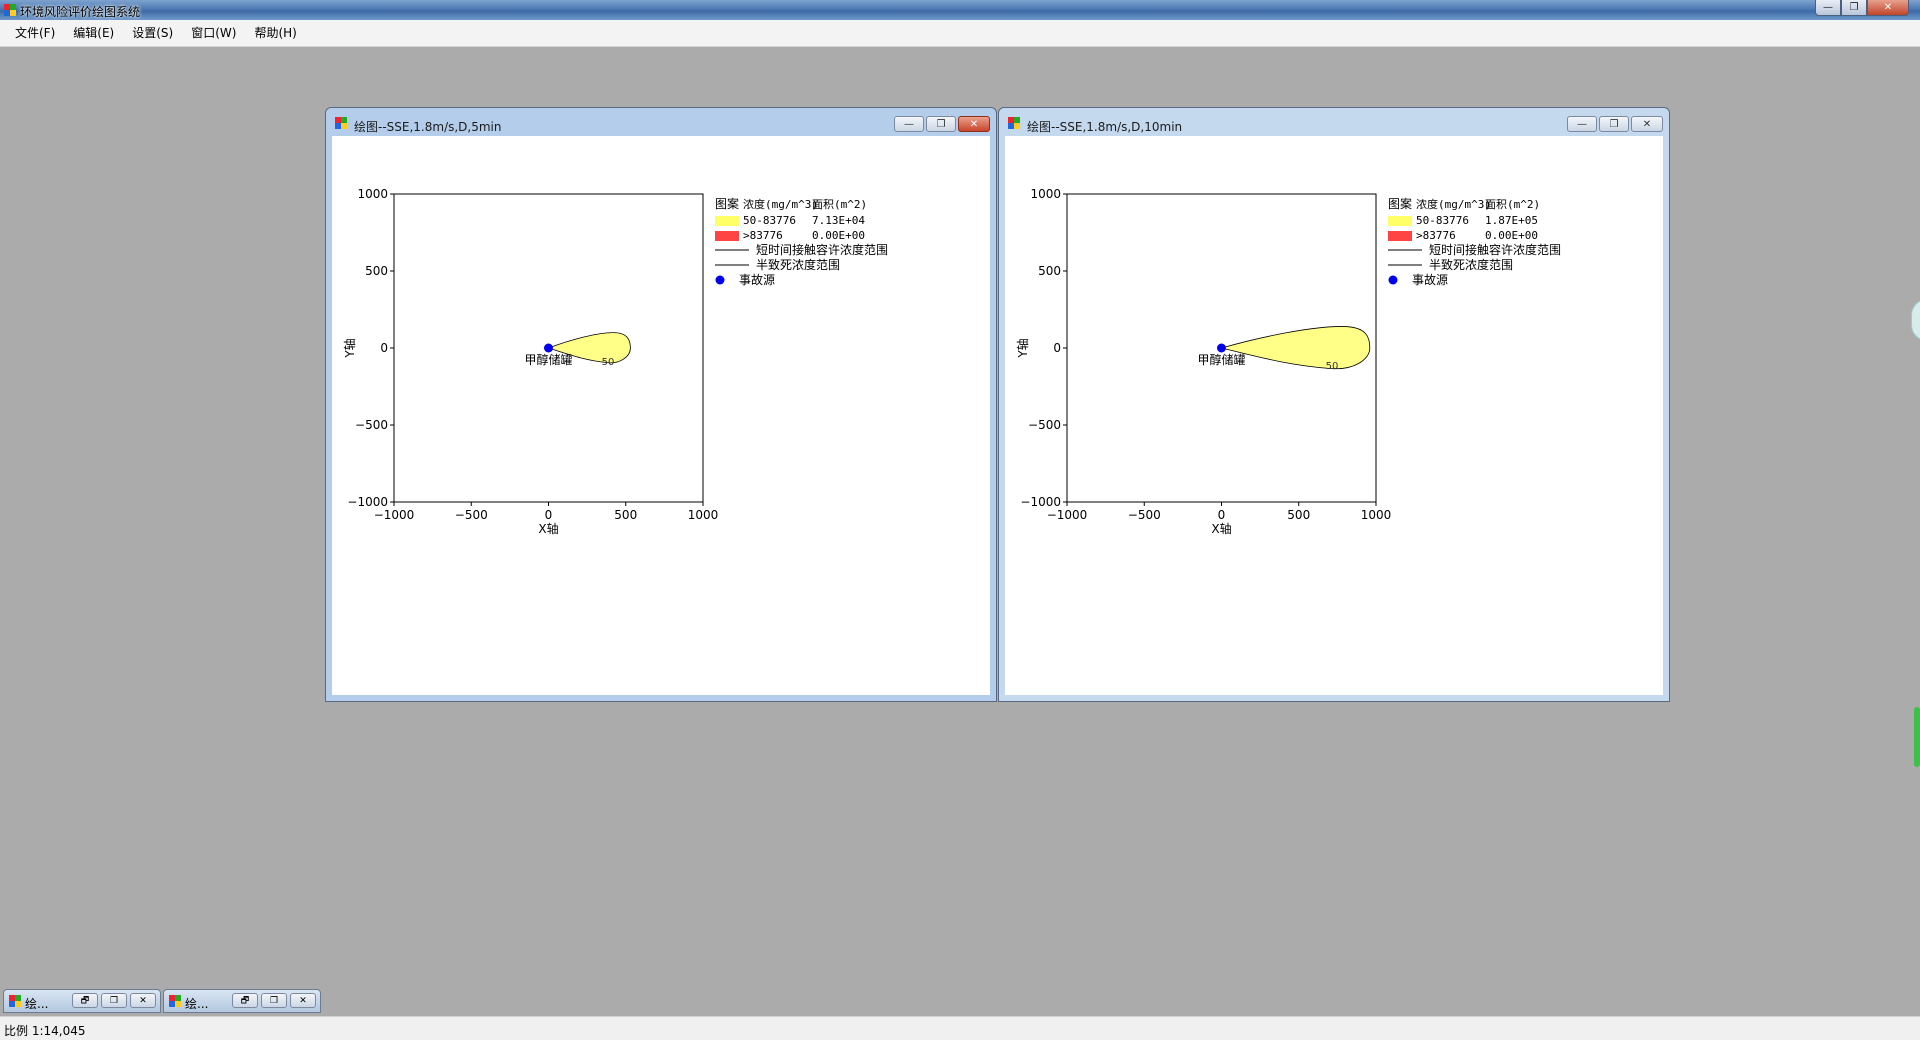 The width and height of the screenshot is (1920, 1040). Describe the element at coordinates (45, 1031) in the screenshot. I see `scale-readout: 比例 1:14,045` at that location.